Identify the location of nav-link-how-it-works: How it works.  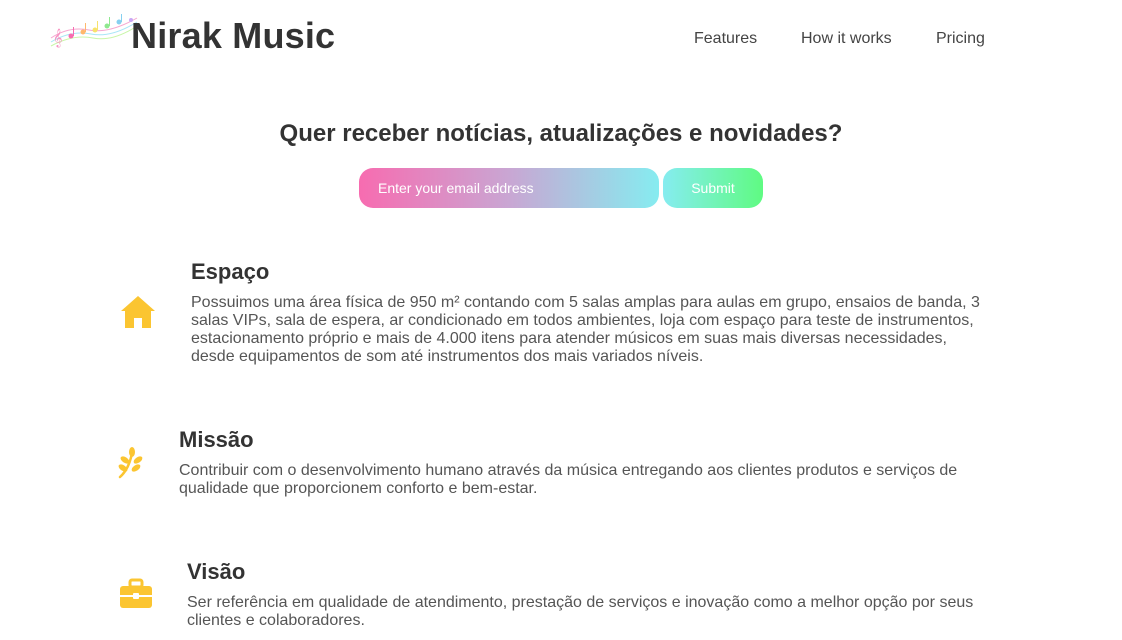
(846, 39).